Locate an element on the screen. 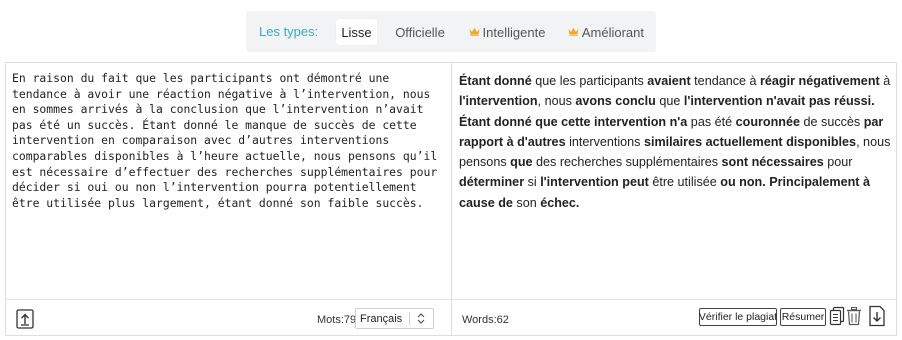  unchanged-phrase: que les participants is located at coordinates (589, 81).